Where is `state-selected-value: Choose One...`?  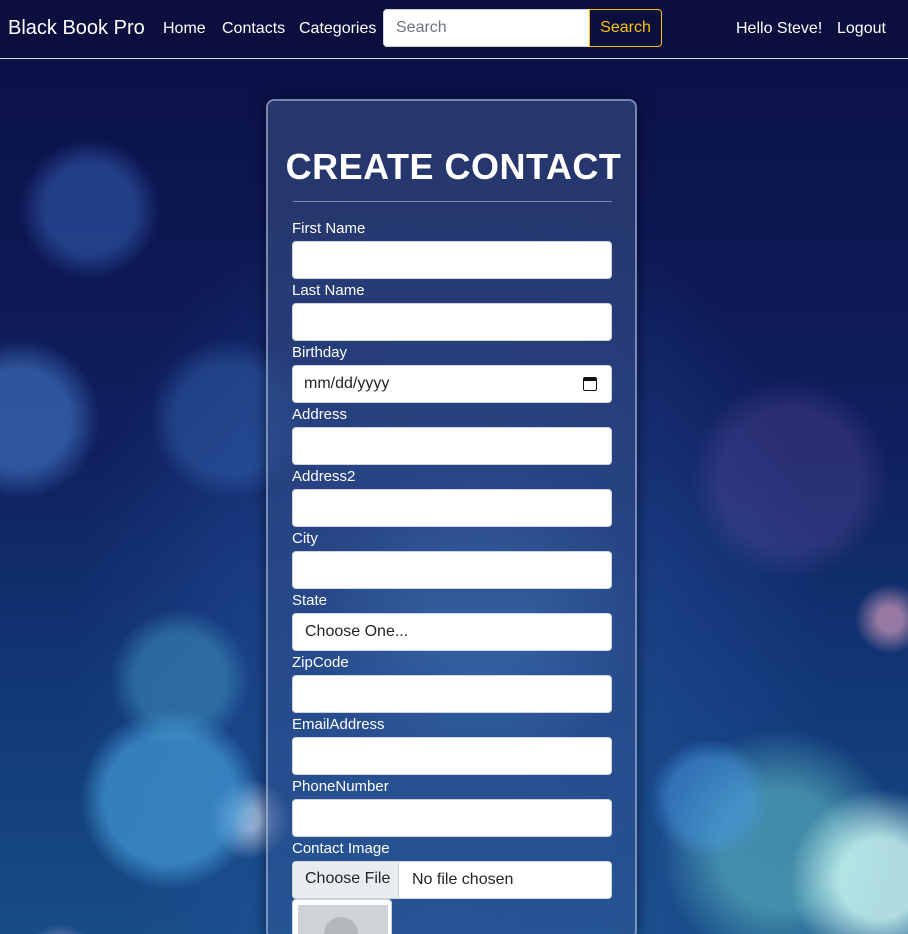
state-selected-value: Choose One... is located at coordinates (357, 631).